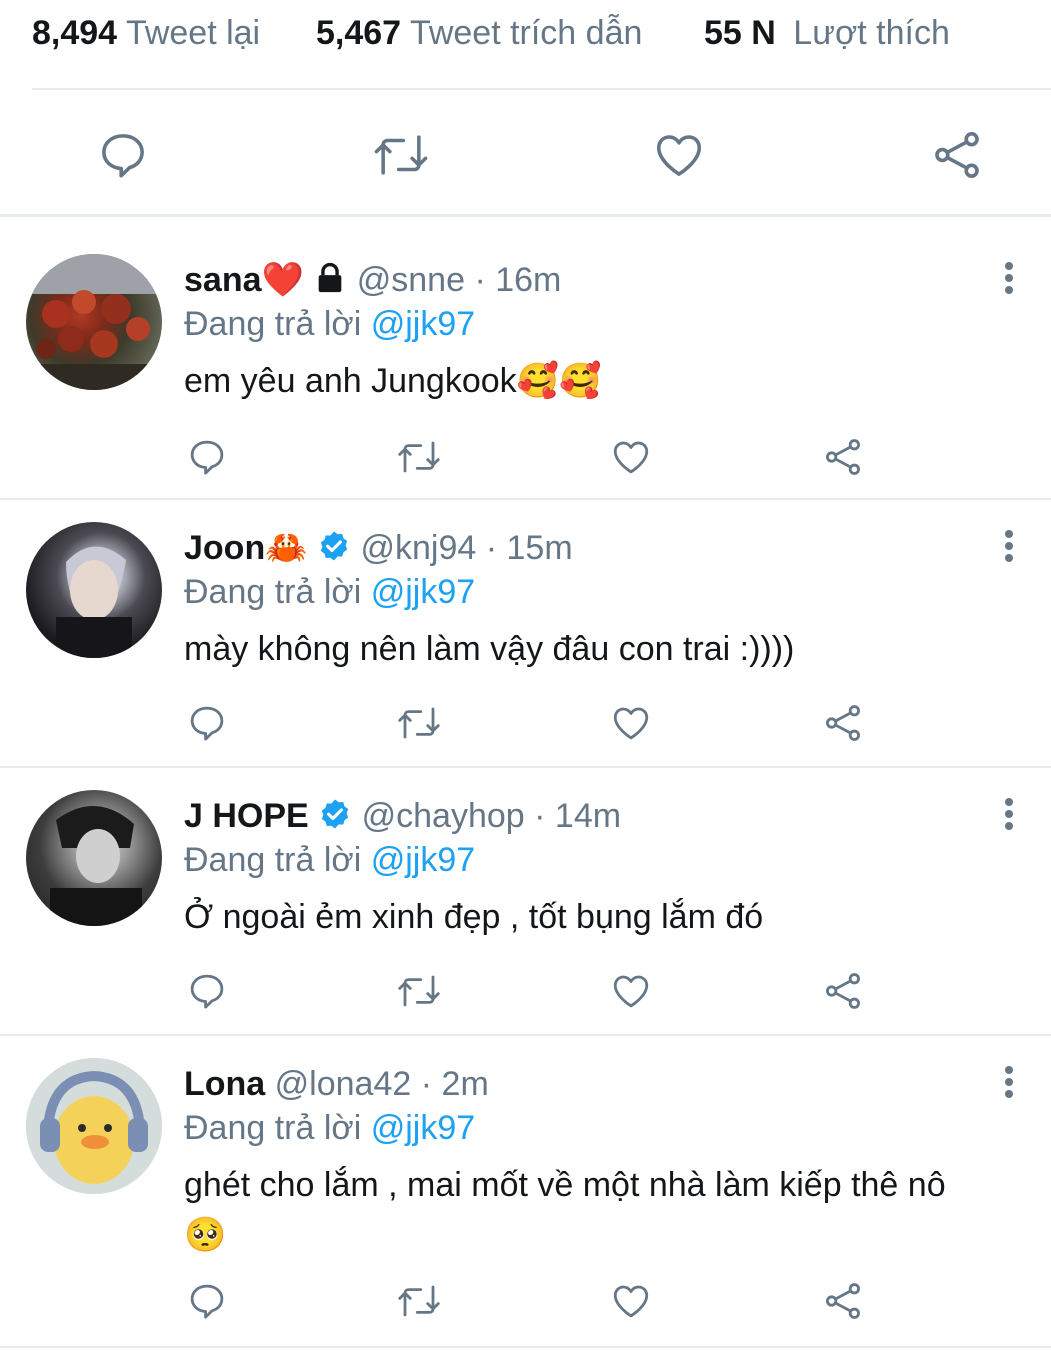 The image size is (1051, 1363). Describe the element at coordinates (588, 816) in the screenshot. I see `timestamp: 14m` at that location.